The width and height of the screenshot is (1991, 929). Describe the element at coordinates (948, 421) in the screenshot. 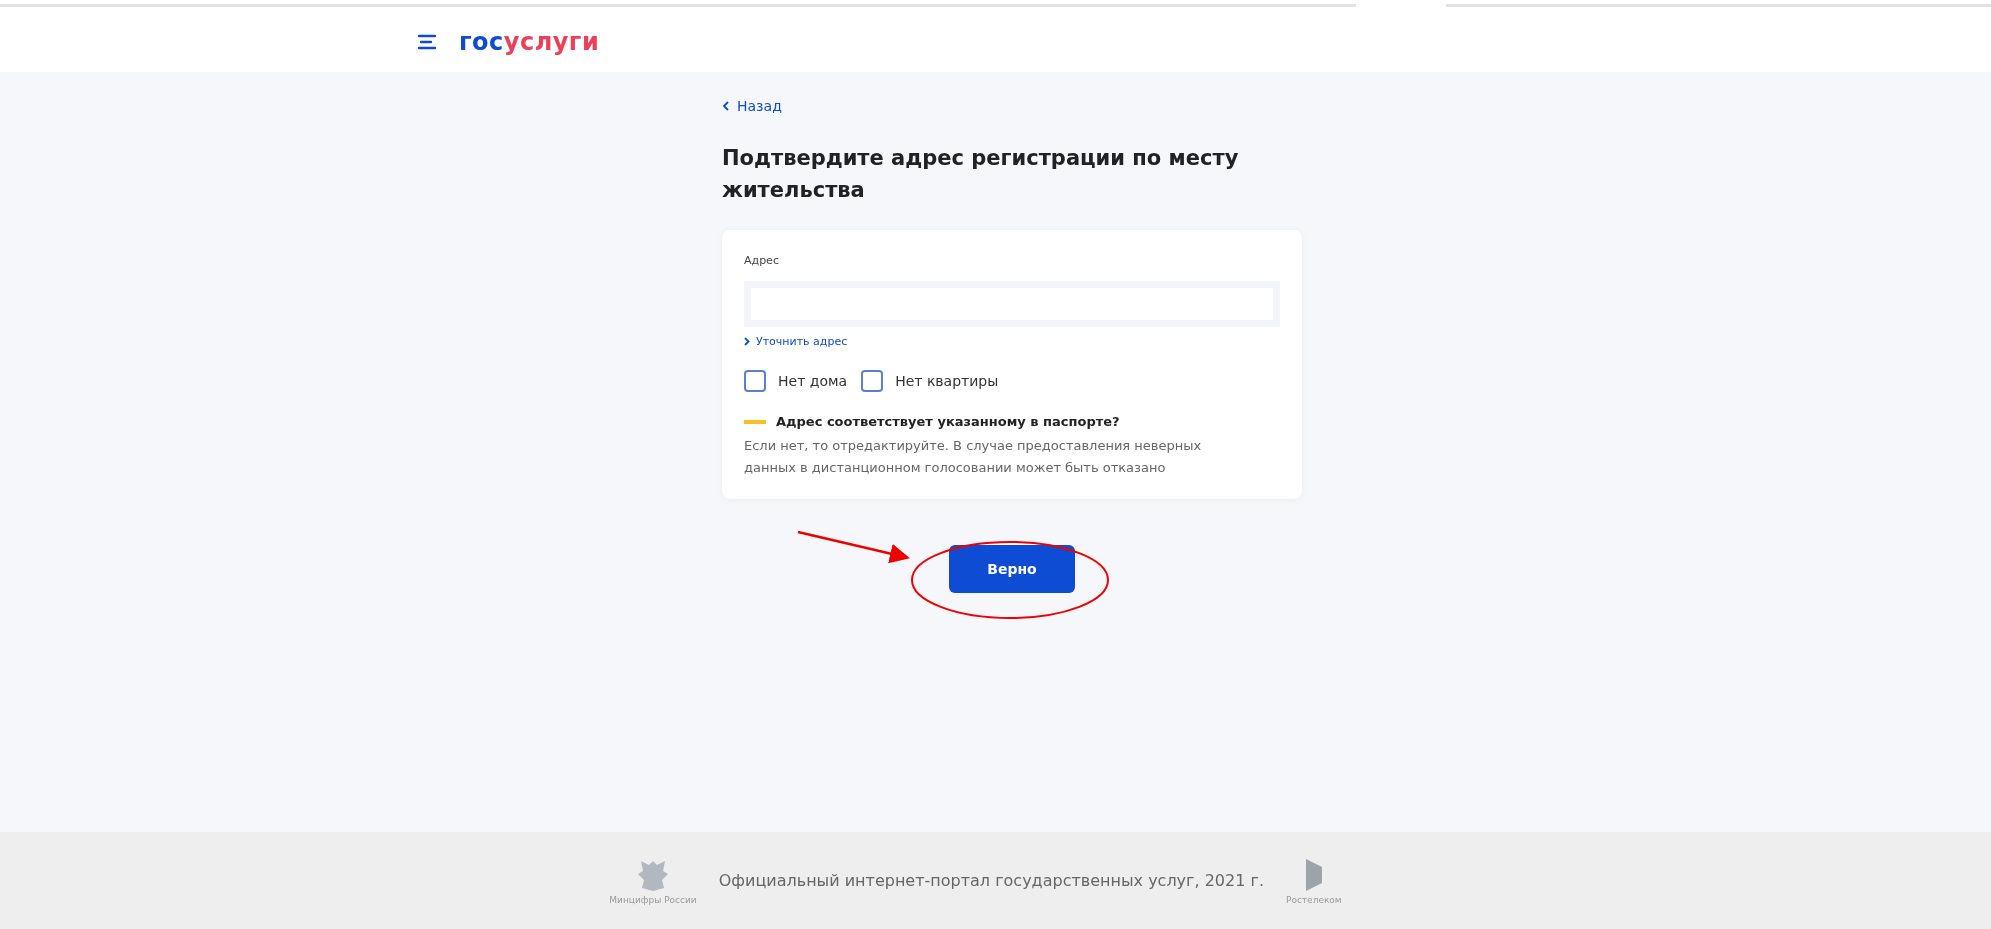

I see `notice-title: Адрес соответствует указанному в паспорте?` at that location.